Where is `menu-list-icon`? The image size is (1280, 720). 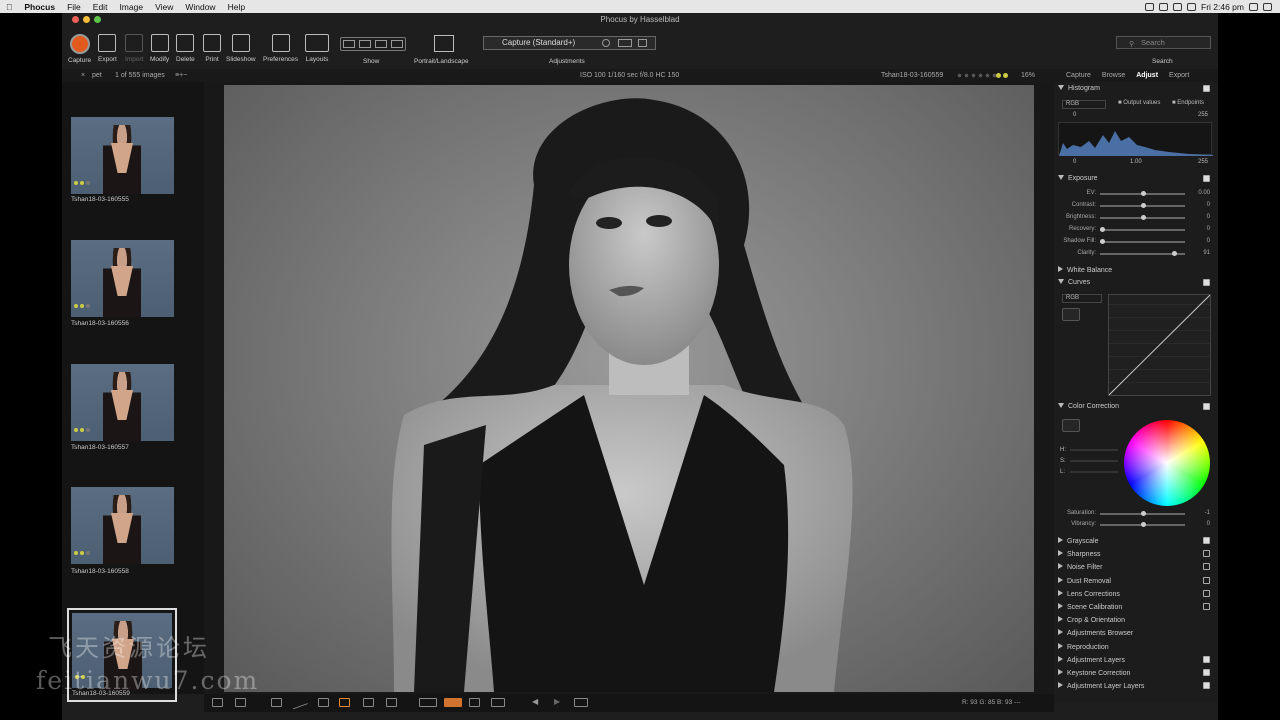 menu-list-icon is located at coordinates (1267, 6).